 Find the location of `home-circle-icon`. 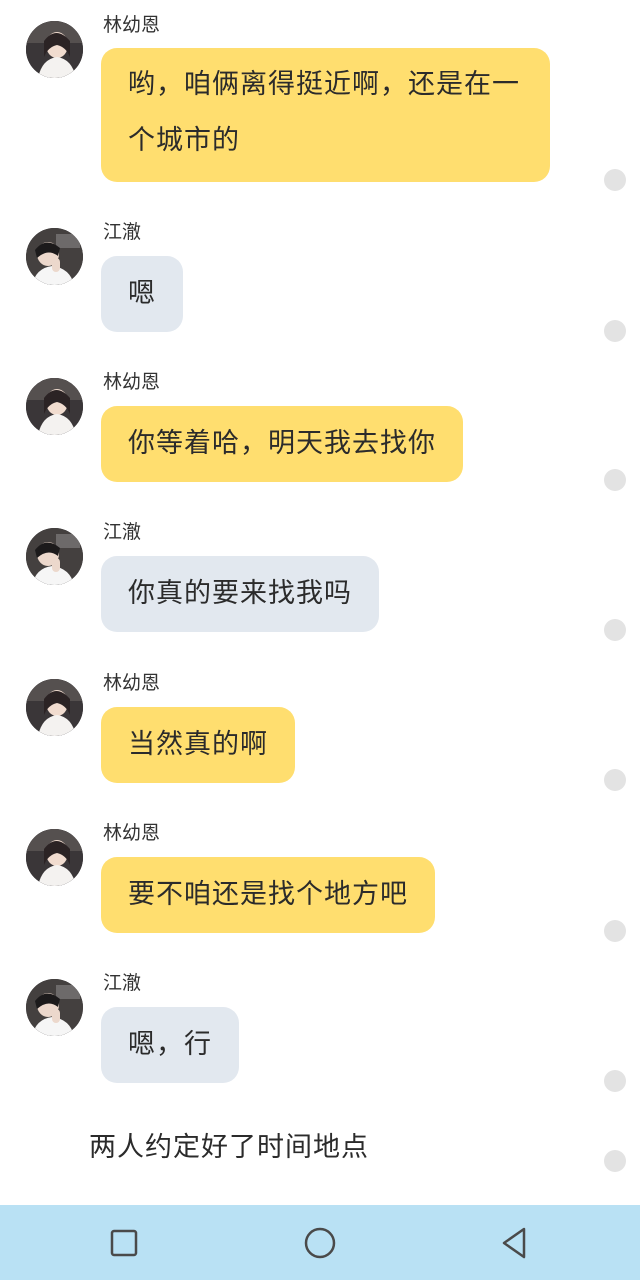

home-circle-icon is located at coordinates (320, 1243).